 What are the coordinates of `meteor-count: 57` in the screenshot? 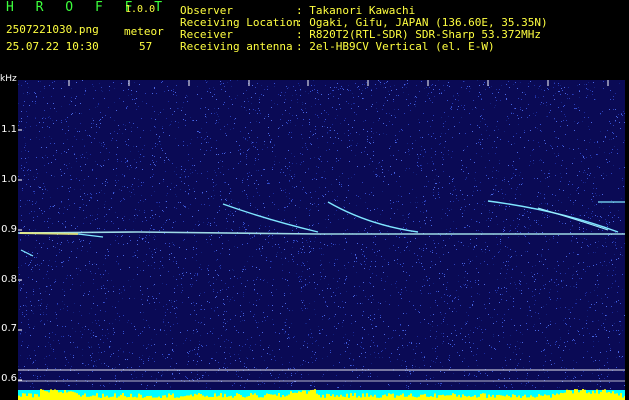 It's located at (146, 46).